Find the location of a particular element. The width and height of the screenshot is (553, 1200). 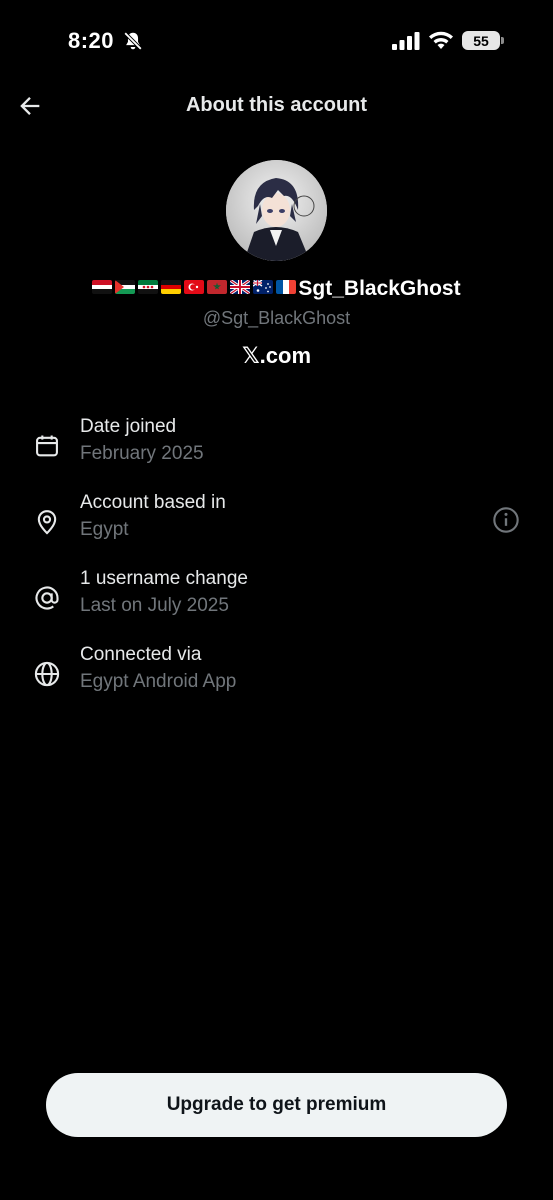

info-circle-icon is located at coordinates (506, 520).